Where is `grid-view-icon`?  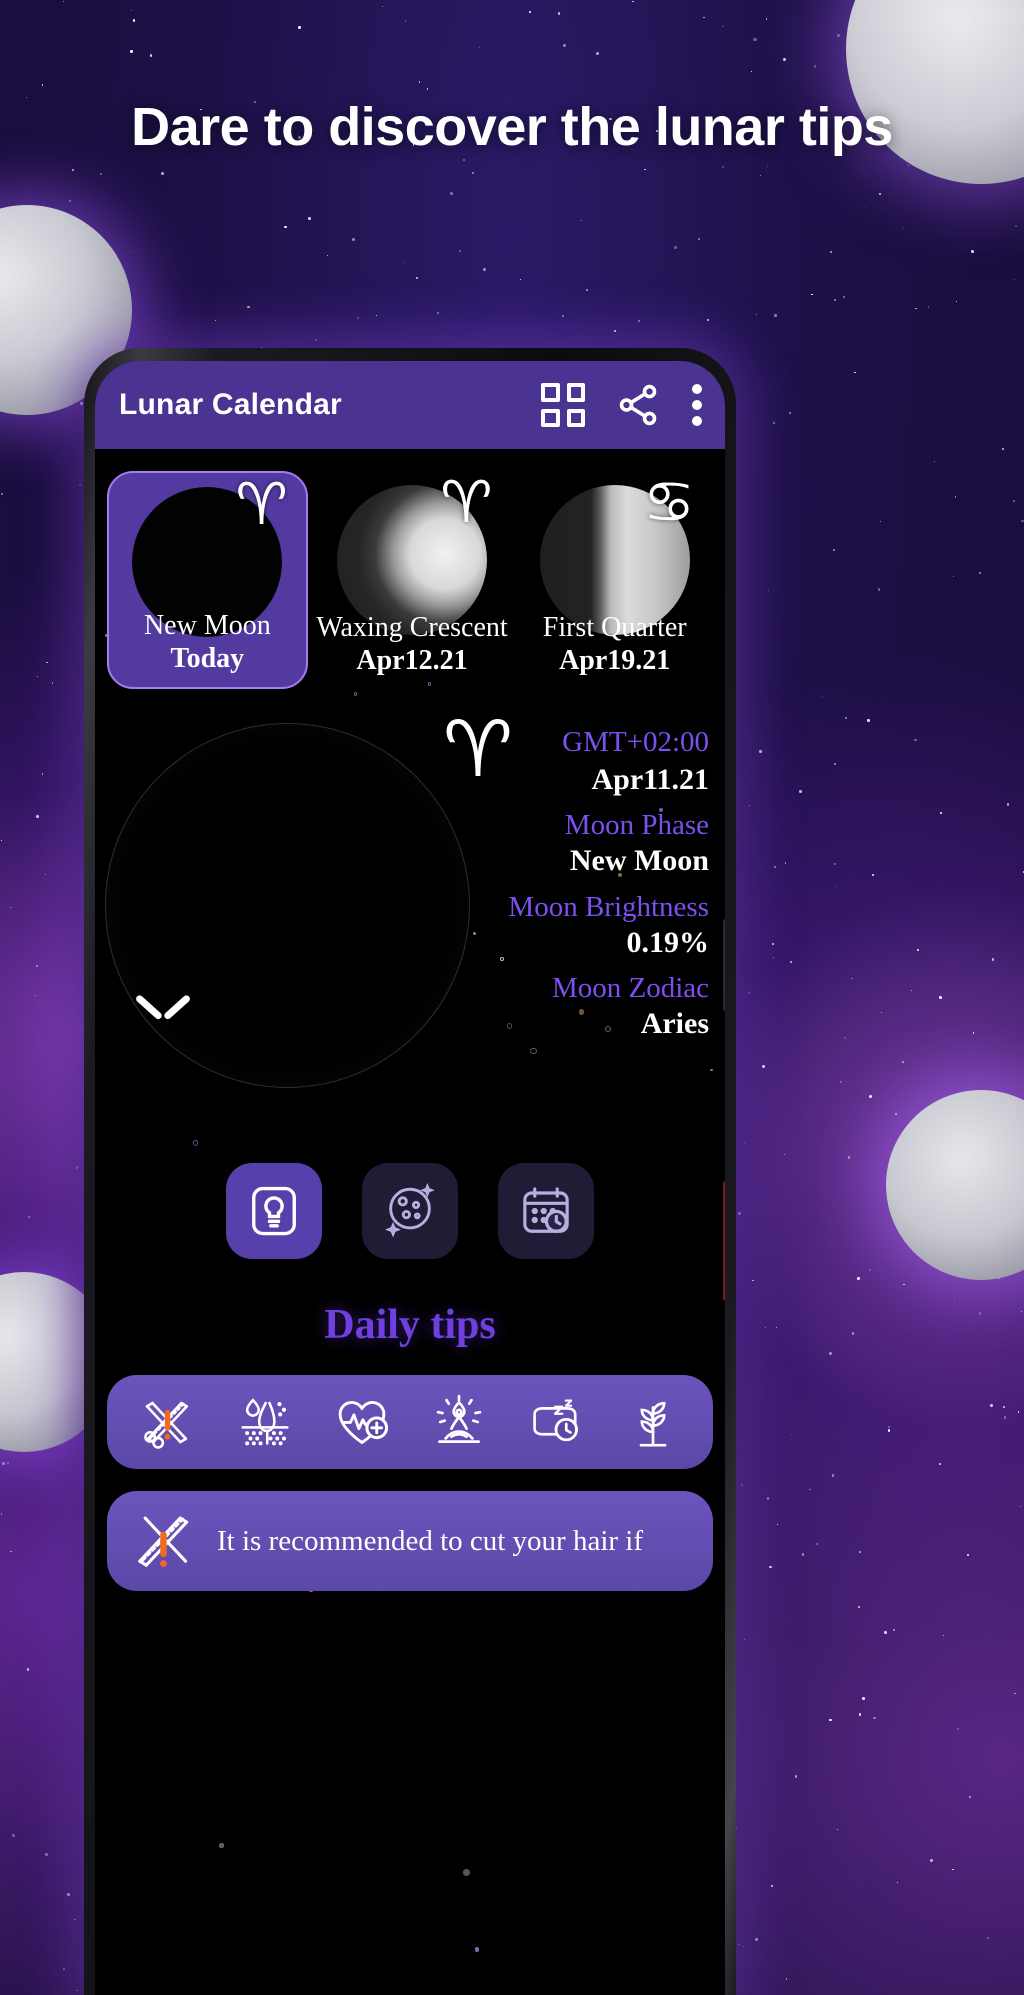 grid-view-icon is located at coordinates (563, 405).